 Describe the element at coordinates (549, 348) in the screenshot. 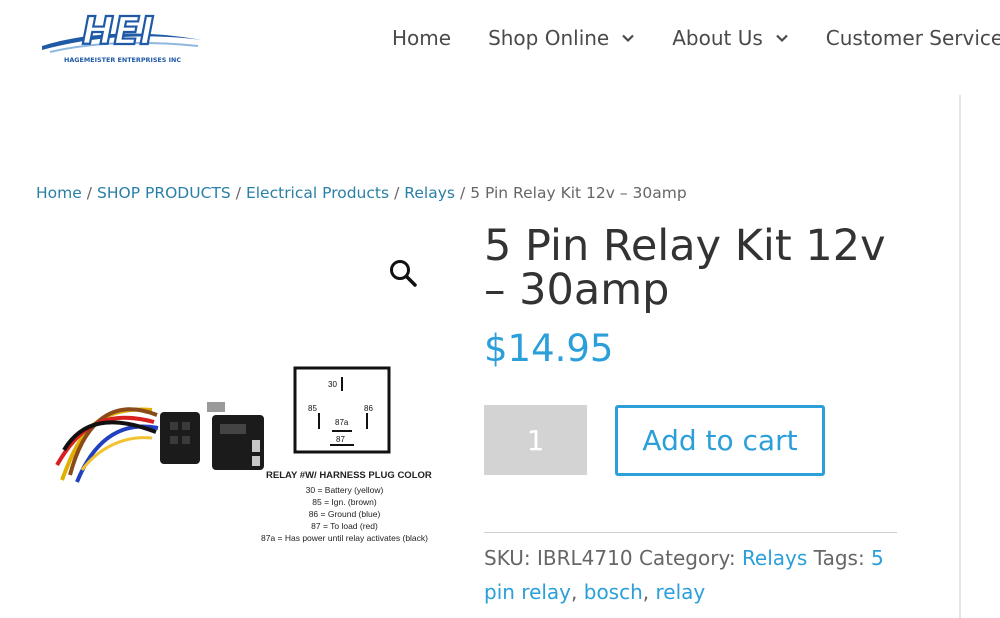

I see `product-price: $14.95` at that location.